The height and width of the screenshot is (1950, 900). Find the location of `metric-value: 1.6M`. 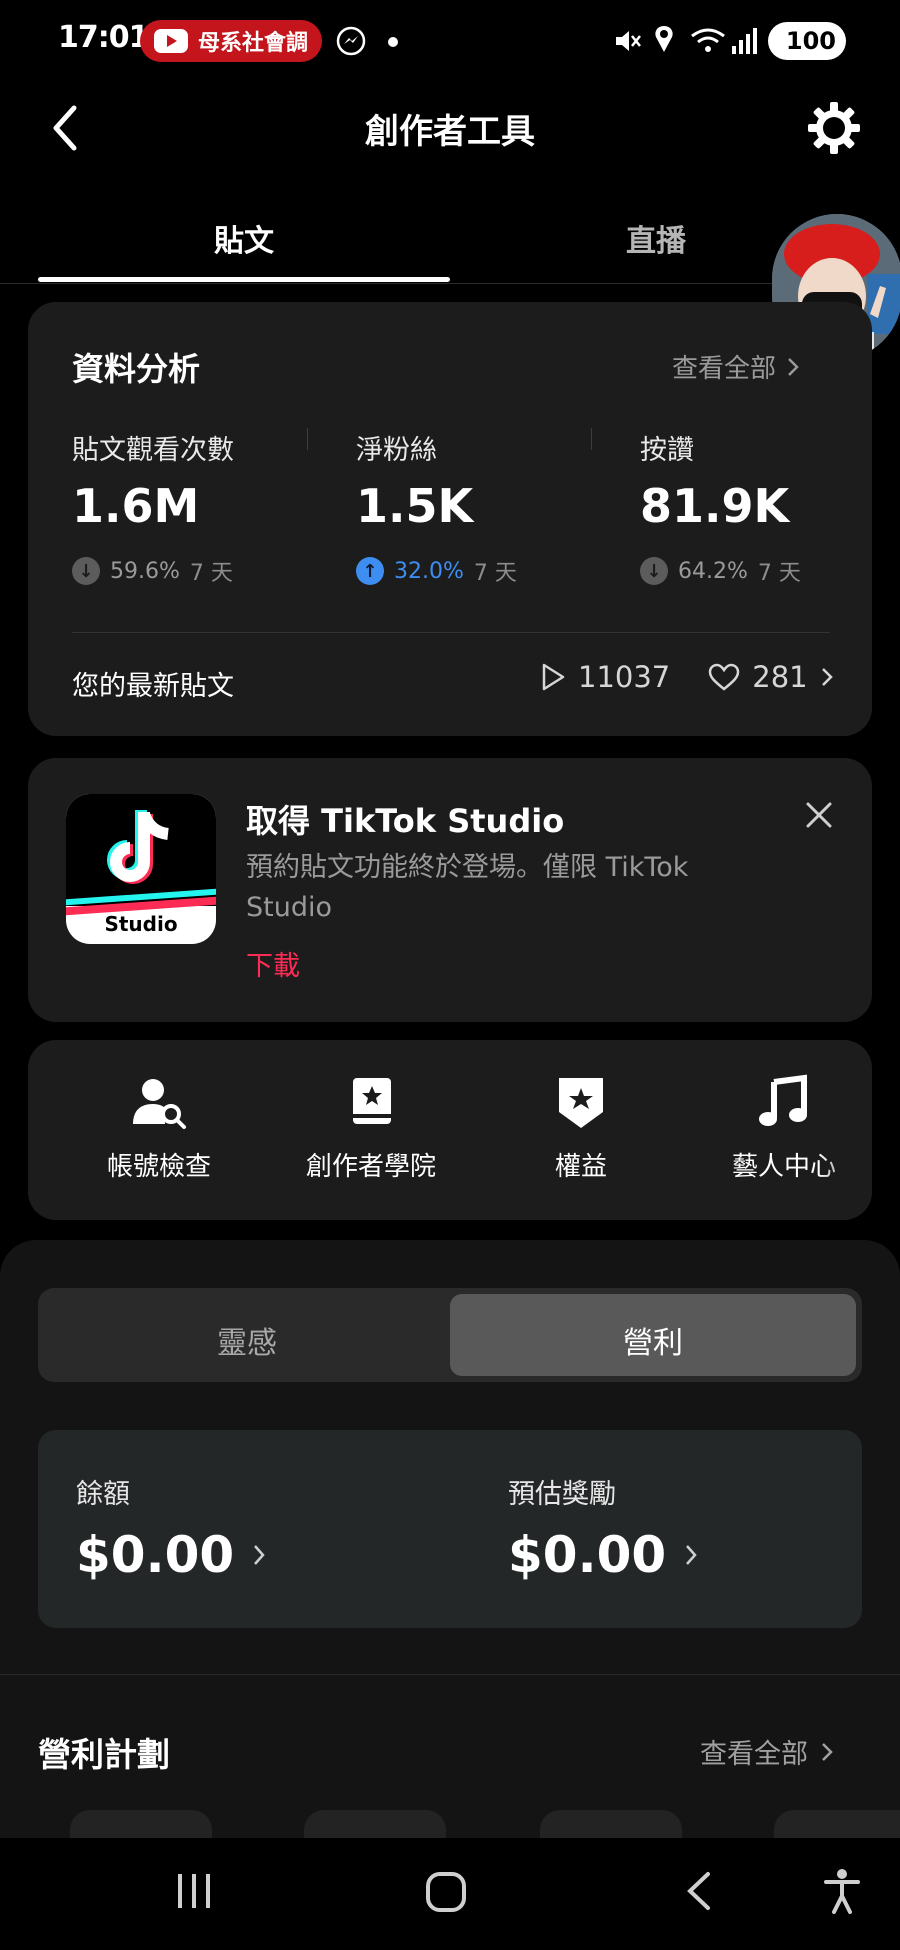

metric-value: 1.6M is located at coordinates (136, 506).